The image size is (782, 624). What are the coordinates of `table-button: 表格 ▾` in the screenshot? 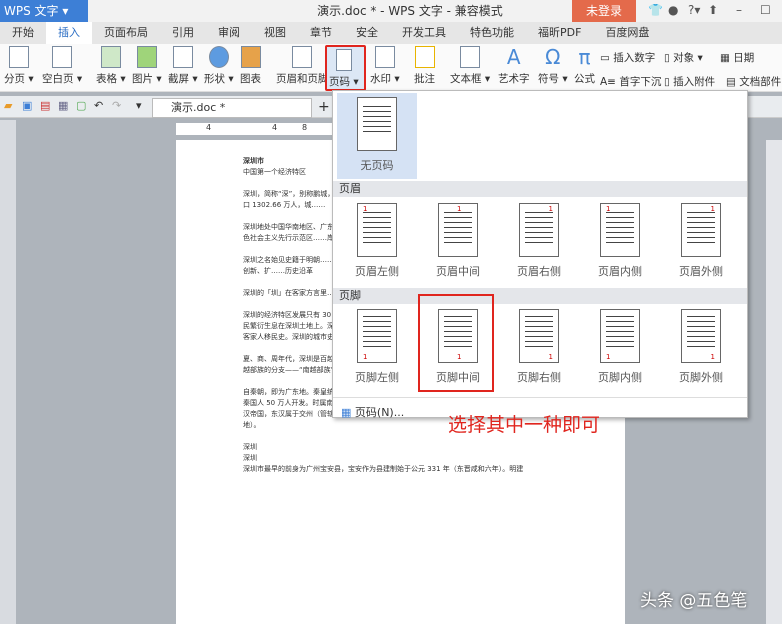 It's located at (111, 66).